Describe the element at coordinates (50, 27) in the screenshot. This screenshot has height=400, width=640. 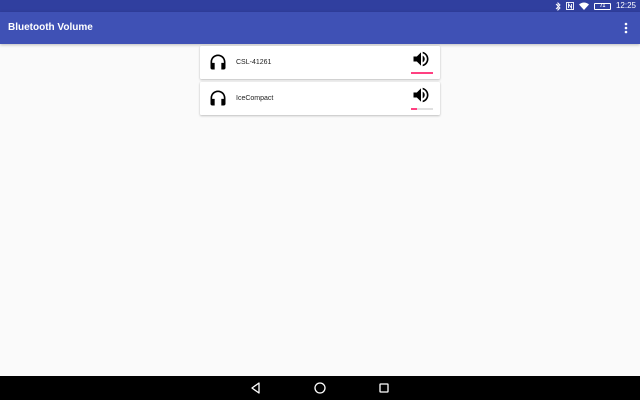
I see `app-title: Bluetooth Volume` at that location.